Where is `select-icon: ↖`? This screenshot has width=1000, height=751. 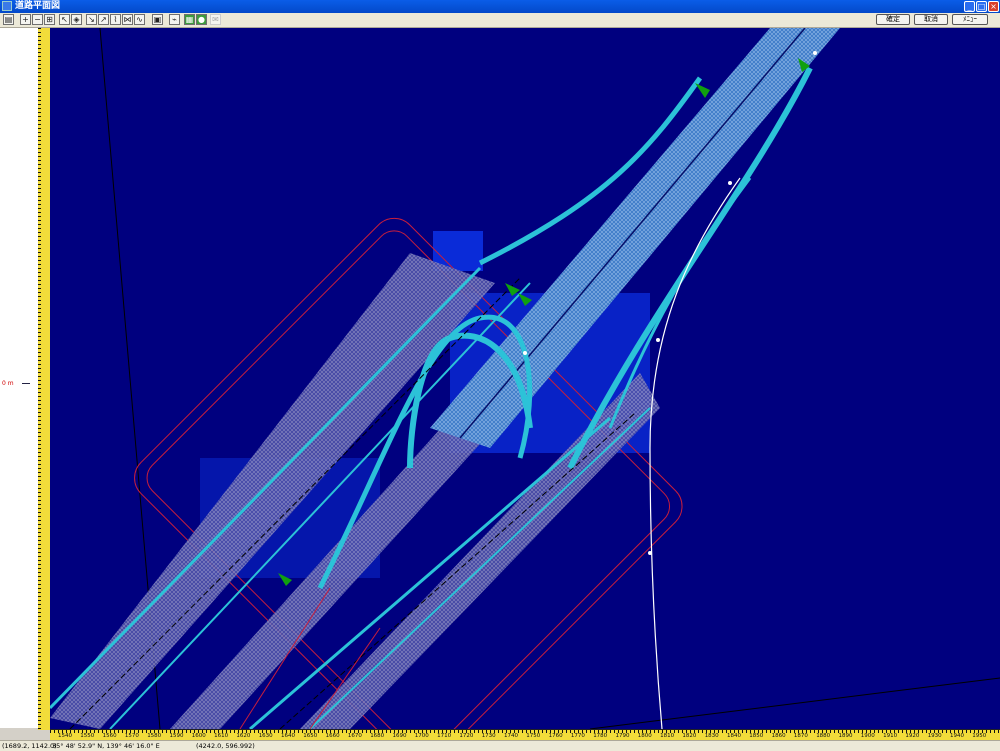 select-icon: ↖ is located at coordinates (64, 19).